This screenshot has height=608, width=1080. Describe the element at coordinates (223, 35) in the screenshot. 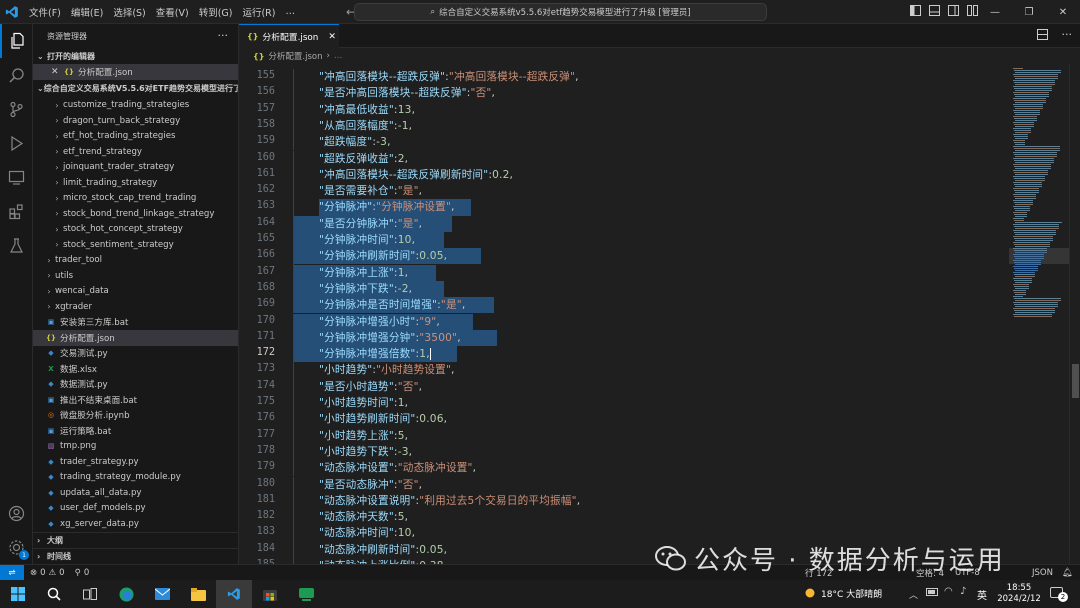

I see `more-actions-icon: ···` at that location.